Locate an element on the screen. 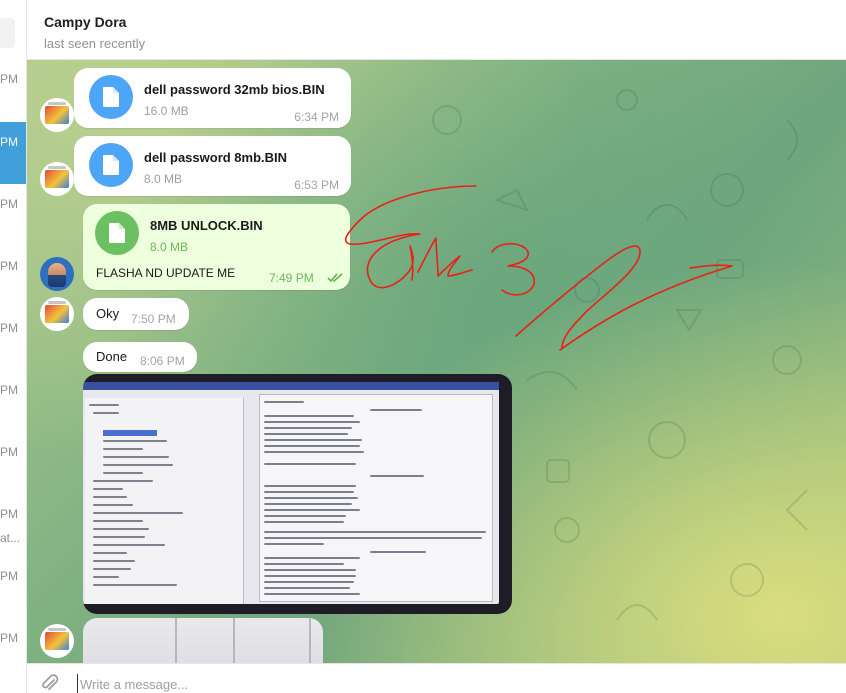  file-name: dell password 32mb bios.BIN is located at coordinates (234, 89).